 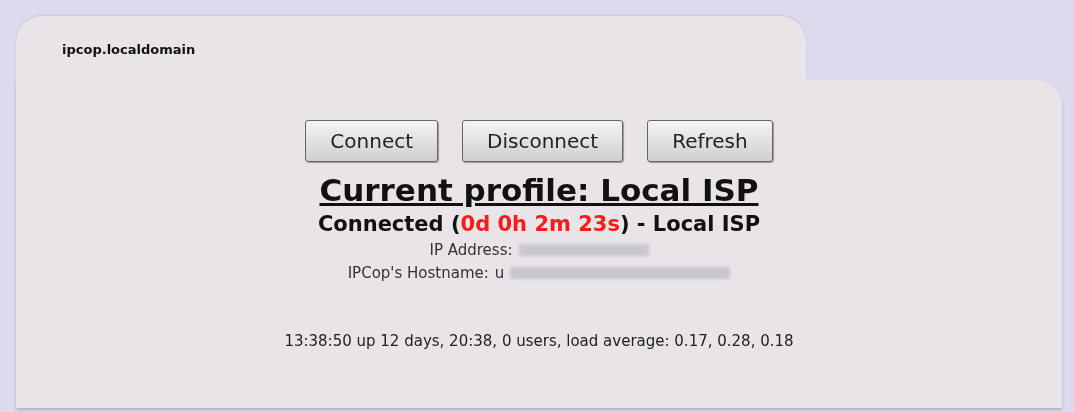 What do you see at coordinates (418, 273) in the screenshot?
I see `detail-label: IPCop's Hostname:` at bounding box center [418, 273].